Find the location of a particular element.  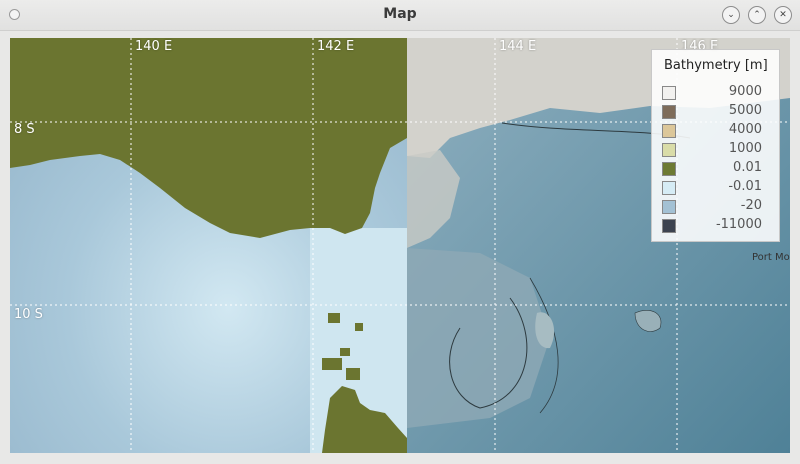

lon-label-144: 144 E is located at coordinates (518, 46).